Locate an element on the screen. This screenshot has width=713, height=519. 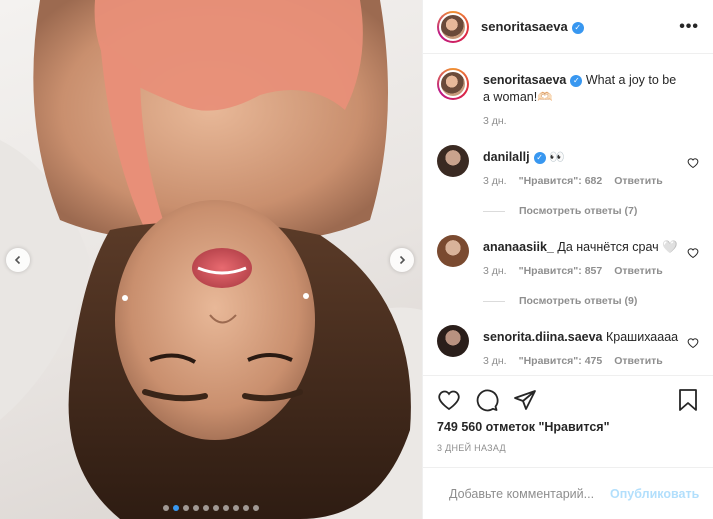
view-replies-button: Посмотреть ответы (7) is located at coordinates (591, 211).